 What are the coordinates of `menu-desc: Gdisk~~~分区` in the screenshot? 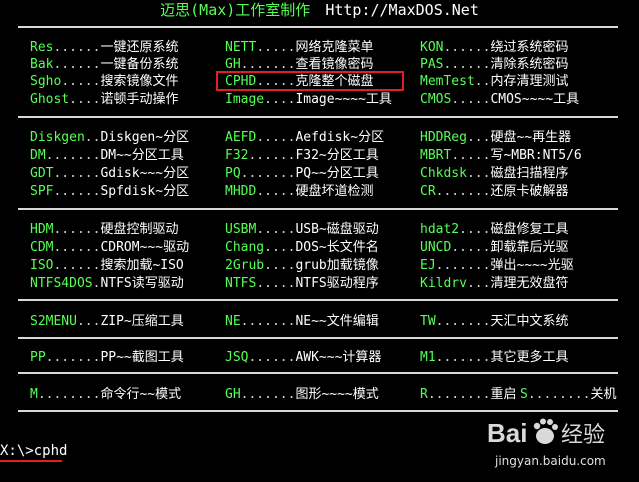 It's located at (145, 173).